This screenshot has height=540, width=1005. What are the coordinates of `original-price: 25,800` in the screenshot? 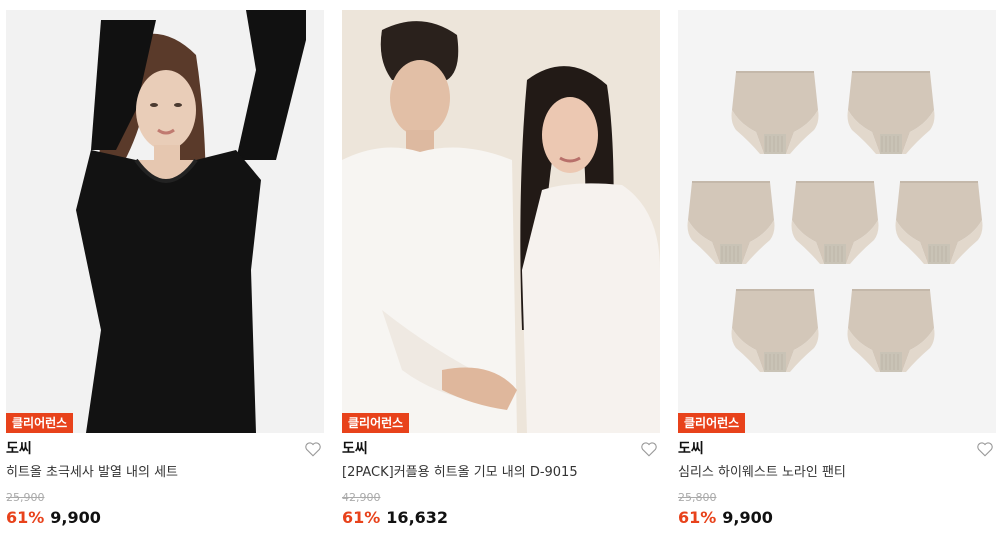 It's located at (697, 497).